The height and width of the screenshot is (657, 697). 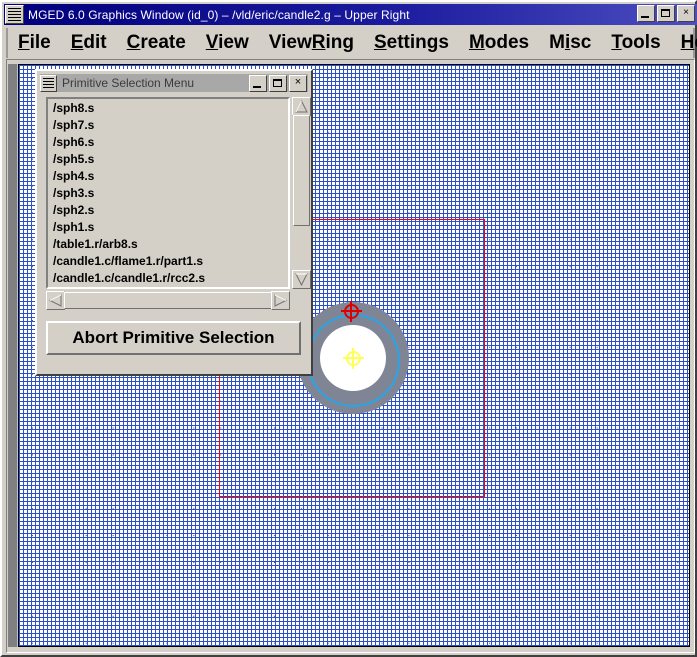 What do you see at coordinates (173, 338) in the screenshot?
I see `abort-primitive-selection-button: Abort Primitive Selection` at bounding box center [173, 338].